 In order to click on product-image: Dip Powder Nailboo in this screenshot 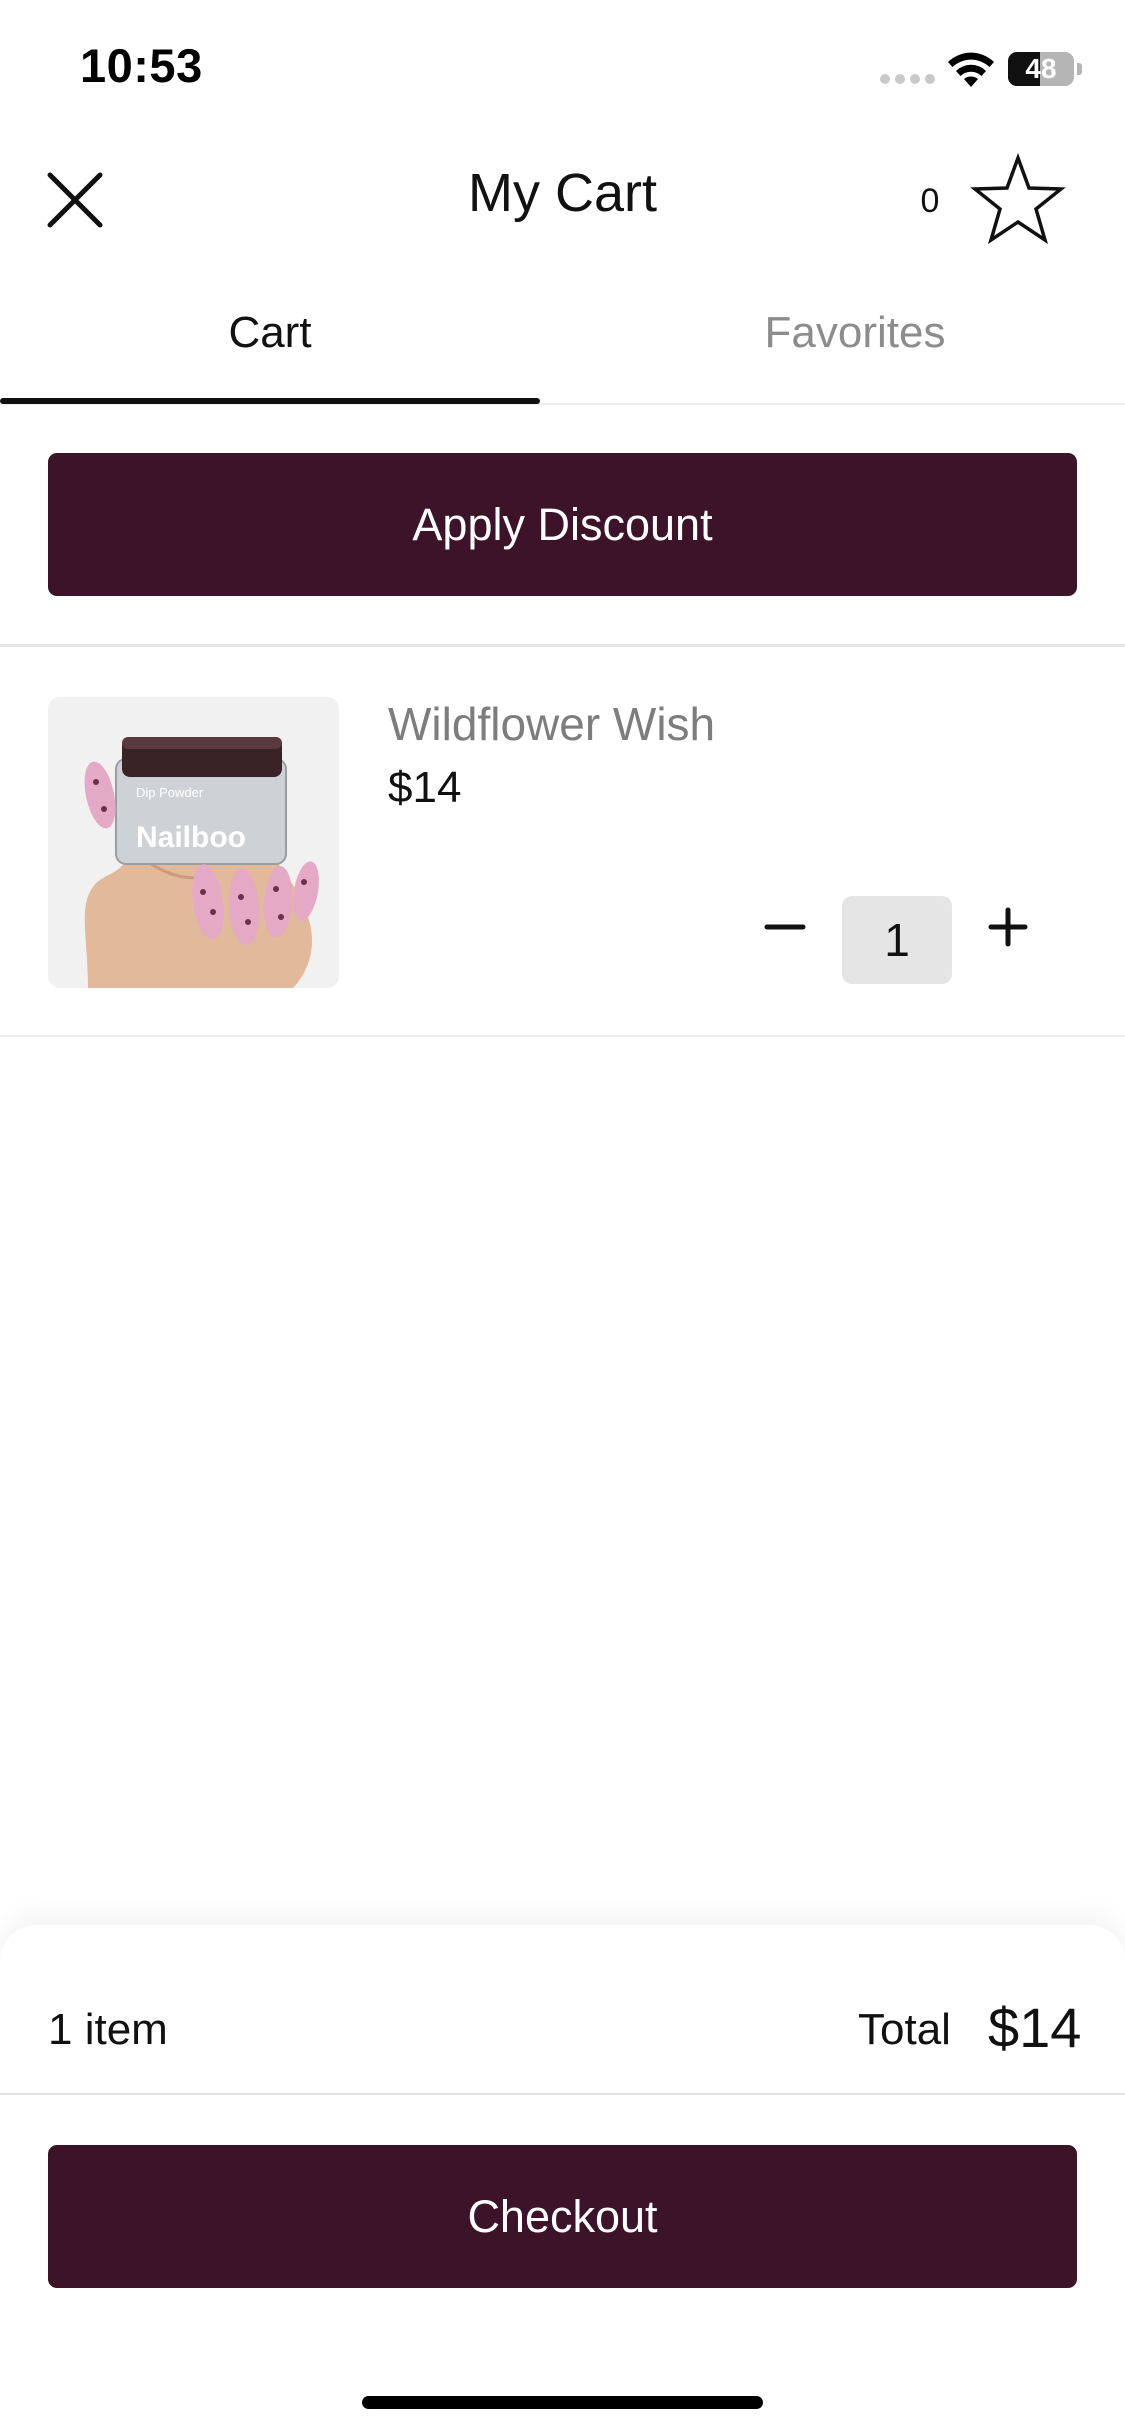, I will do `click(193, 842)`.